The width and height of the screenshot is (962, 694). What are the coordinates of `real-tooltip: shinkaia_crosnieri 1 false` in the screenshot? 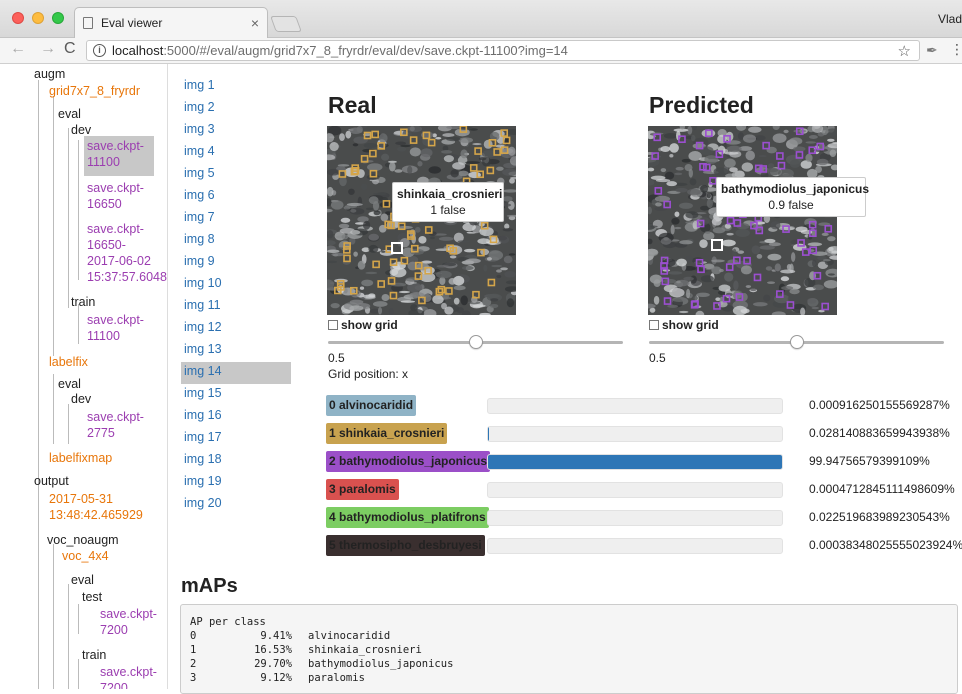 It's located at (448, 202).